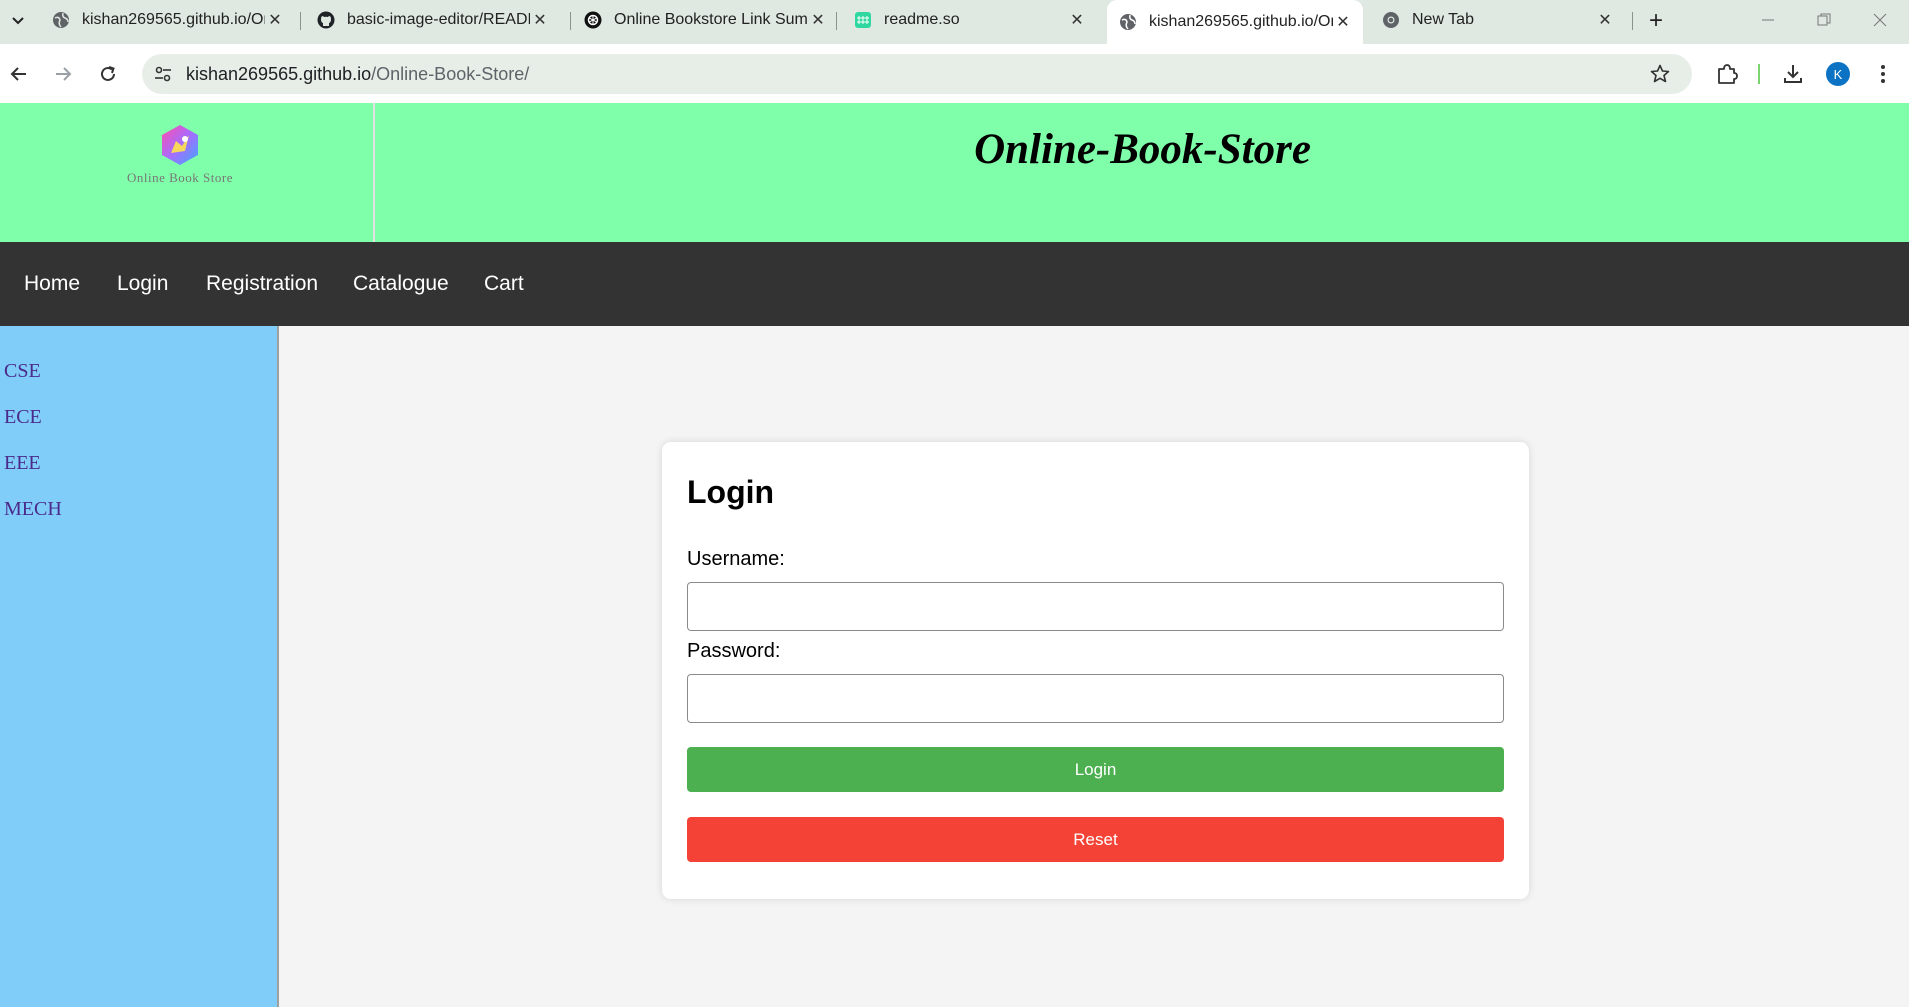 The image size is (1909, 1007). Describe the element at coordinates (593, 20) in the screenshot. I see `openai-icon` at that location.